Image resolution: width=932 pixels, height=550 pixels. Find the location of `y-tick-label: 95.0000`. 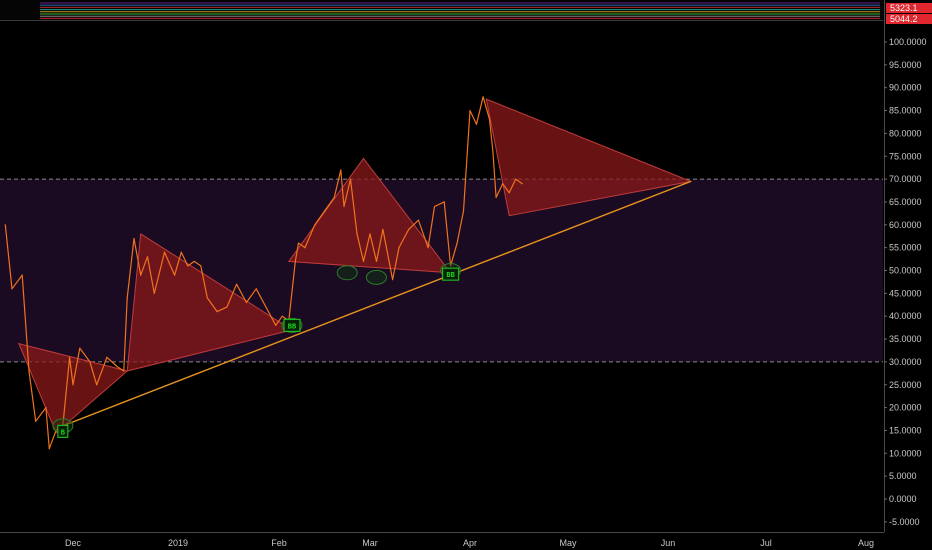

y-tick-label: 95.0000 is located at coordinates (905, 65).